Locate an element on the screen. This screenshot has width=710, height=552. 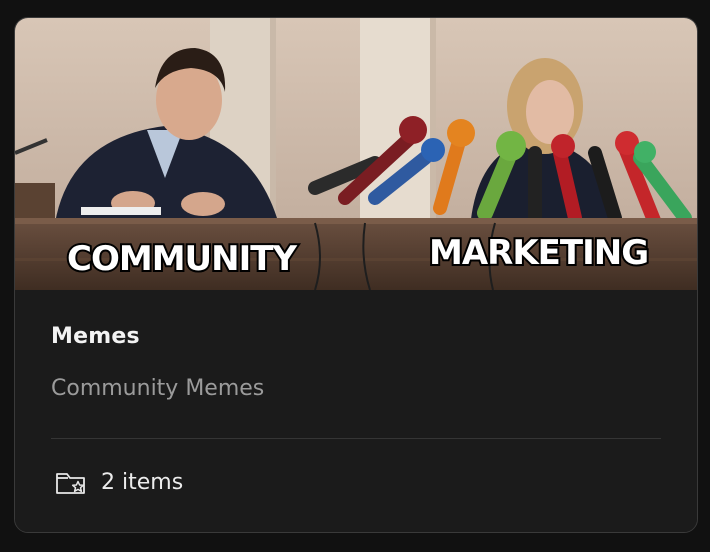
item-count-row: 2 items is located at coordinates (119, 482).